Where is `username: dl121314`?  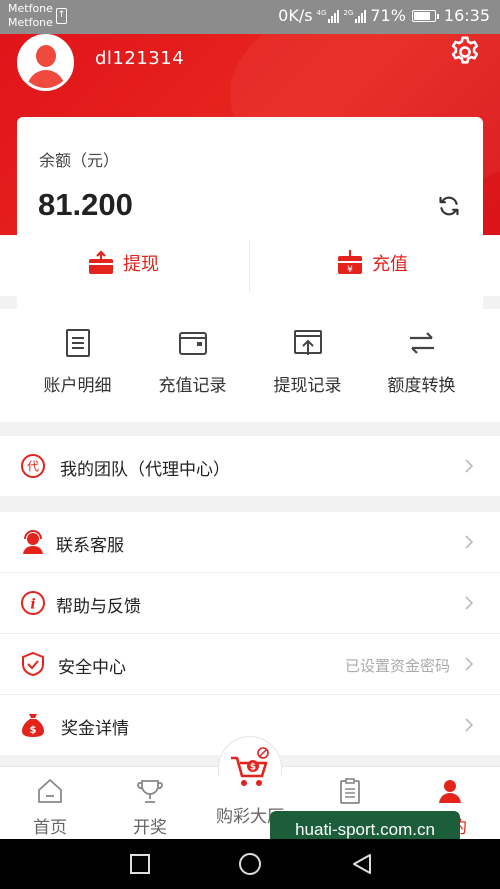 username: dl121314 is located at coordinates (140, 58).